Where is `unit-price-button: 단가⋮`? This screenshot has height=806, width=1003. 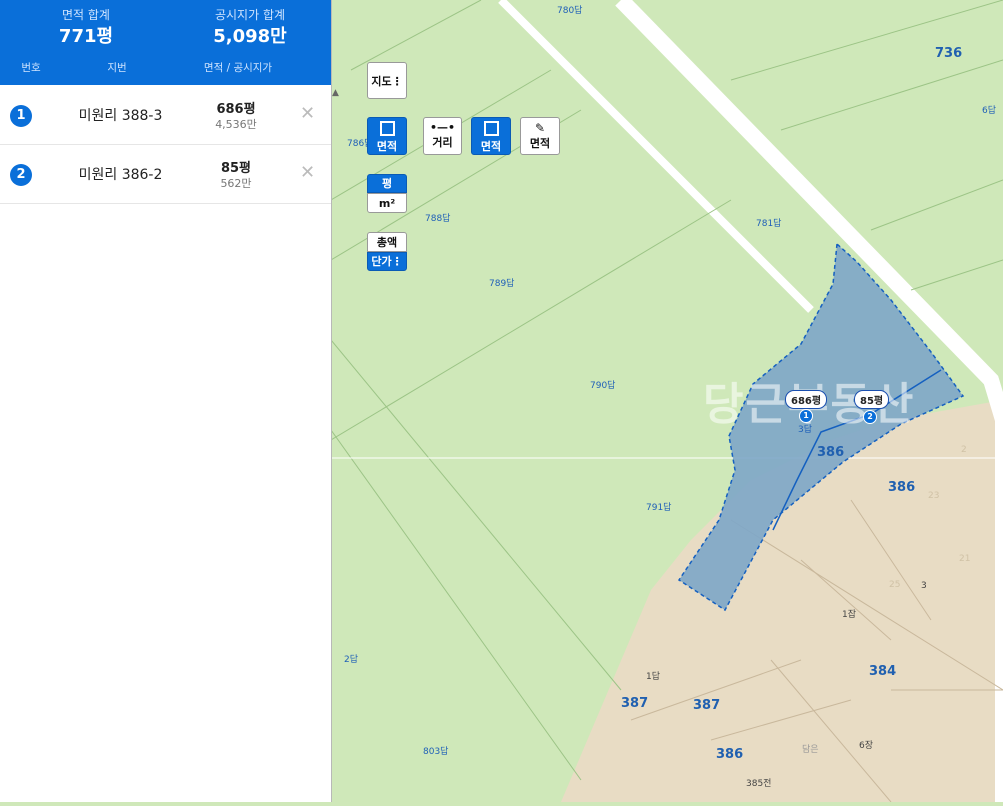 unit-price-button: 단가⋮ is located at coordinates (387, 261).